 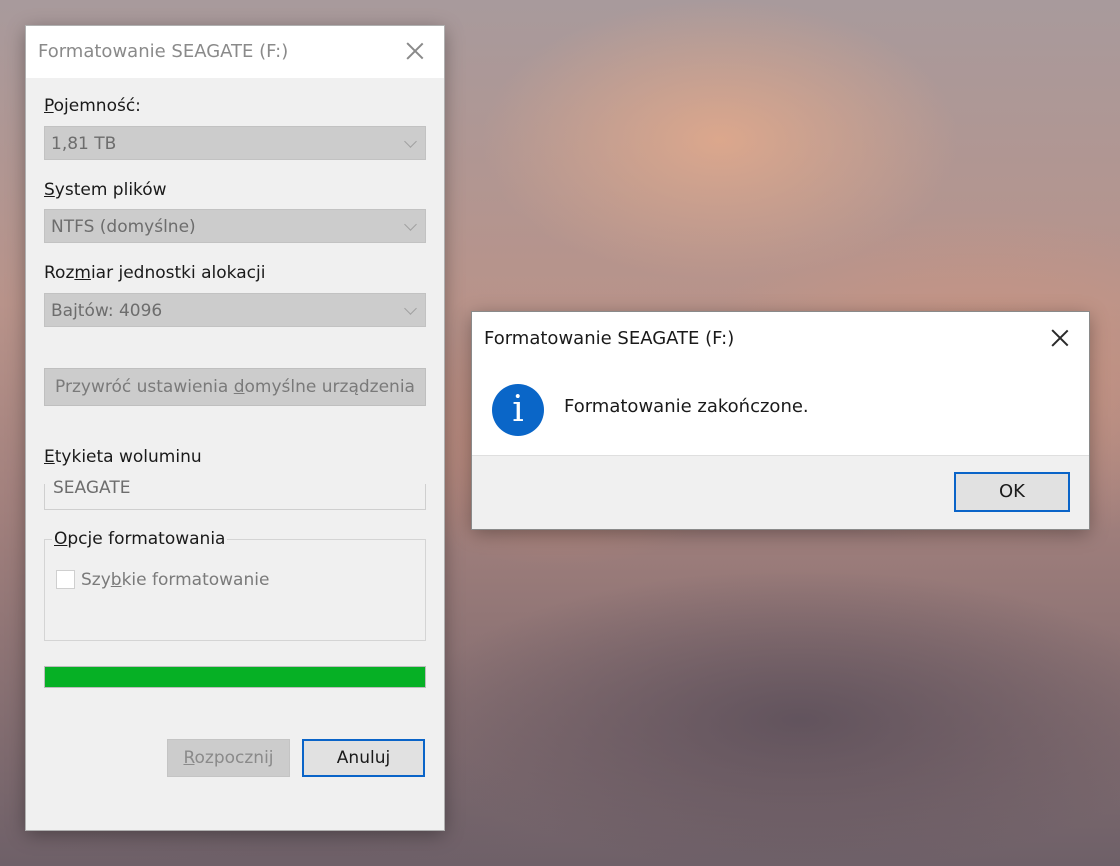 I want to click on quick-format-checkbox, so click(x=65, y=579).